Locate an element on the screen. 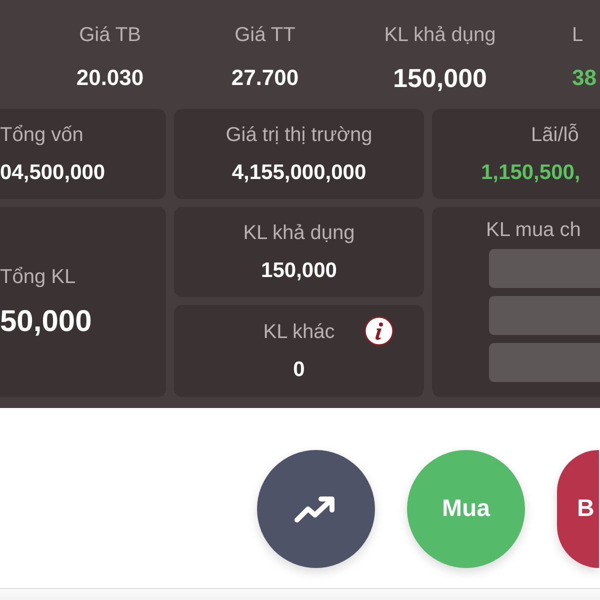 The image size is (600, 600). card-label: Tổng KL is located at coordinates (38, 277).